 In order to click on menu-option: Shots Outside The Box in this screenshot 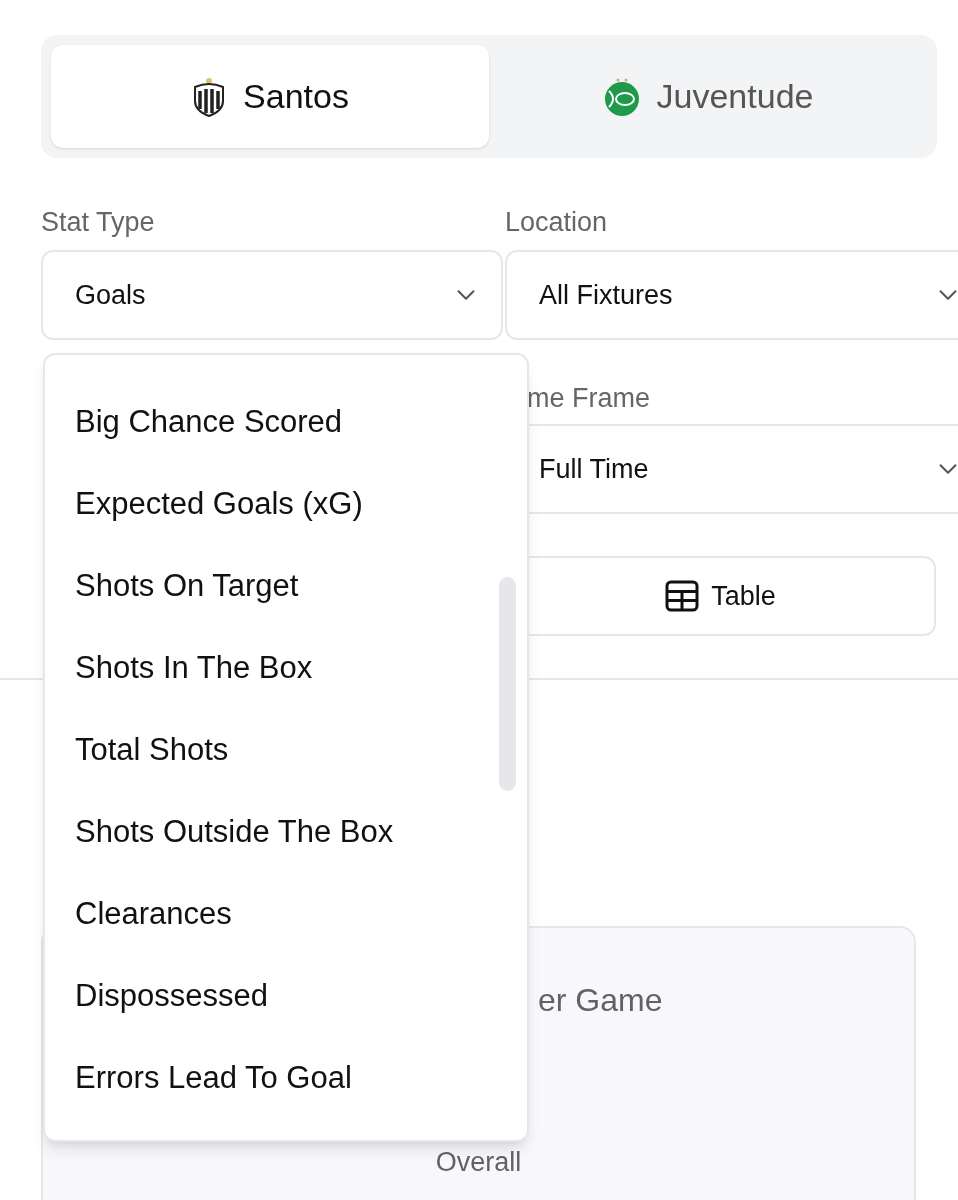, I will do `click(234, 832)`.